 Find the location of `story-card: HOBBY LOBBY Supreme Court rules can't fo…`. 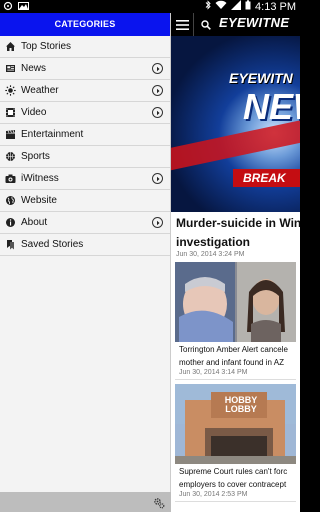

story-card: HOBBY LOBBY Supreme Court rules can't fo… is located at coordinates (235, 443).